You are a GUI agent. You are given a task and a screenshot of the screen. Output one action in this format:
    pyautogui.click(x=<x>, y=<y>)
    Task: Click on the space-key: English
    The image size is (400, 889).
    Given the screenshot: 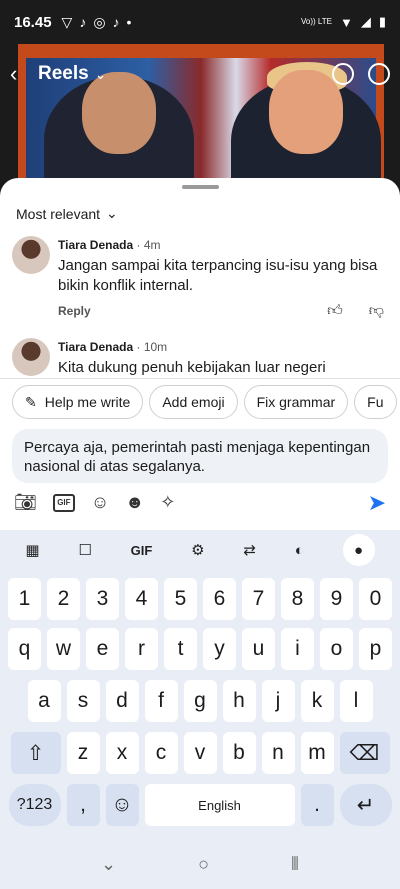 What is the action you would take?
    pyautogui.click(x=219, y=805)
    